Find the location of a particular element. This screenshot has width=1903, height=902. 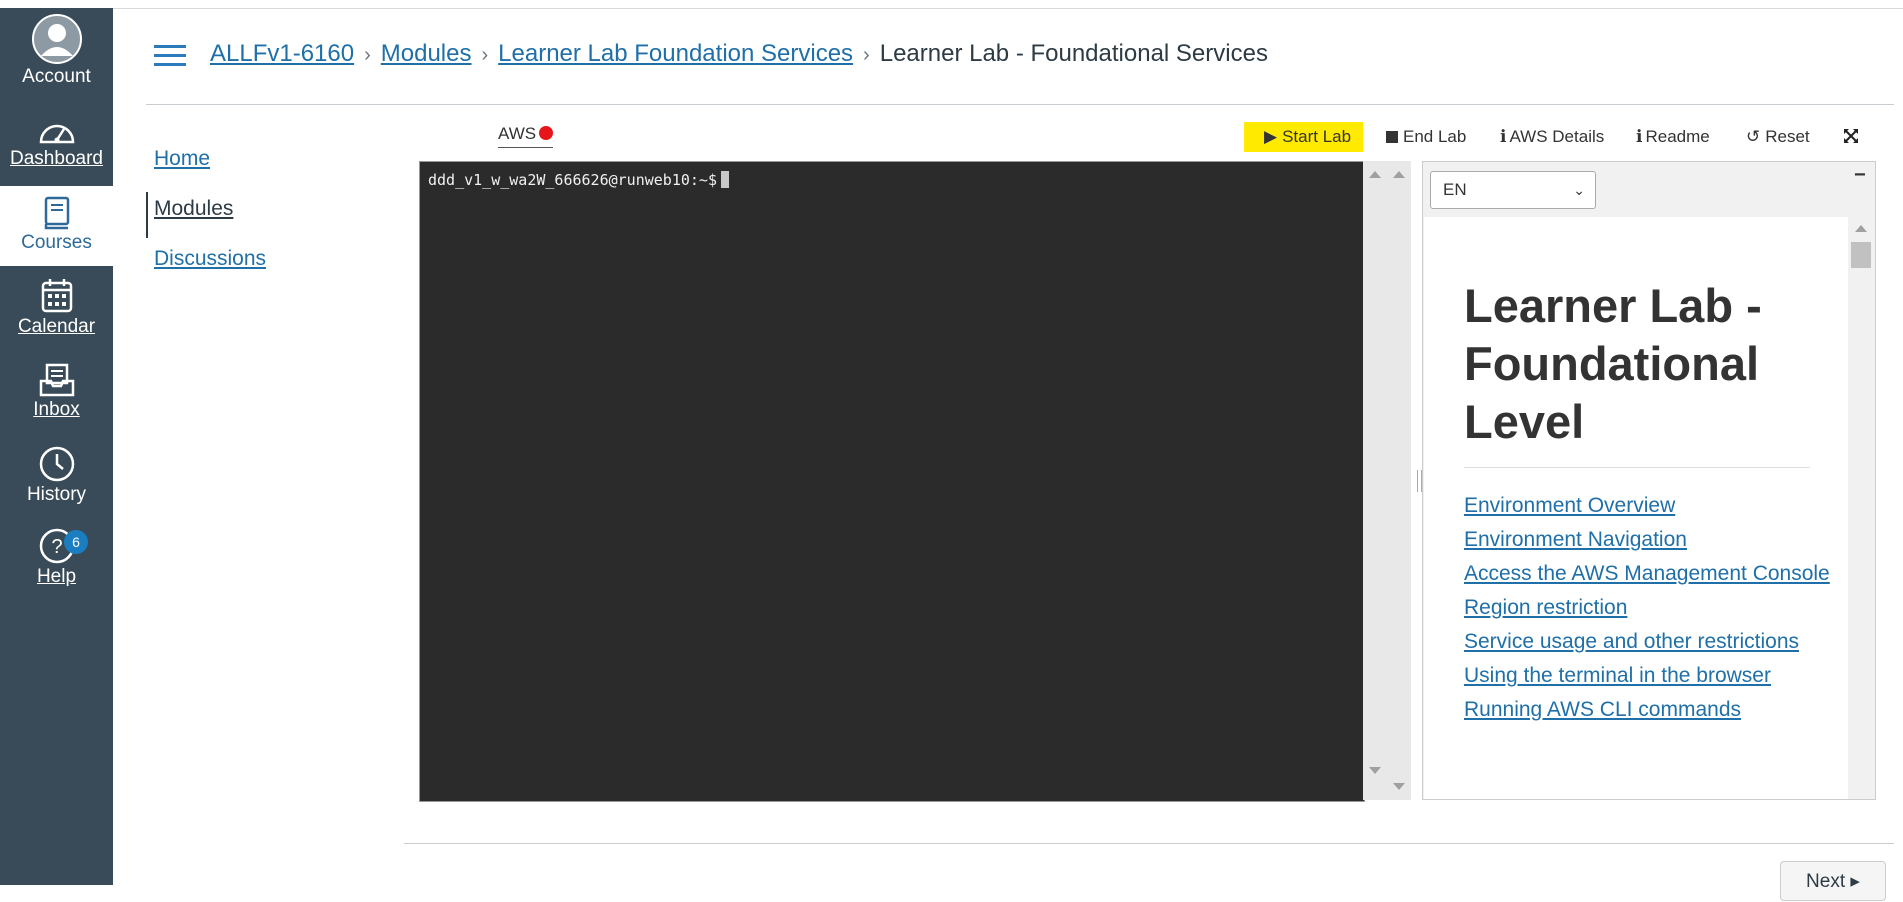

nav-courses-label: Courses is located at coordinates (56, 242).